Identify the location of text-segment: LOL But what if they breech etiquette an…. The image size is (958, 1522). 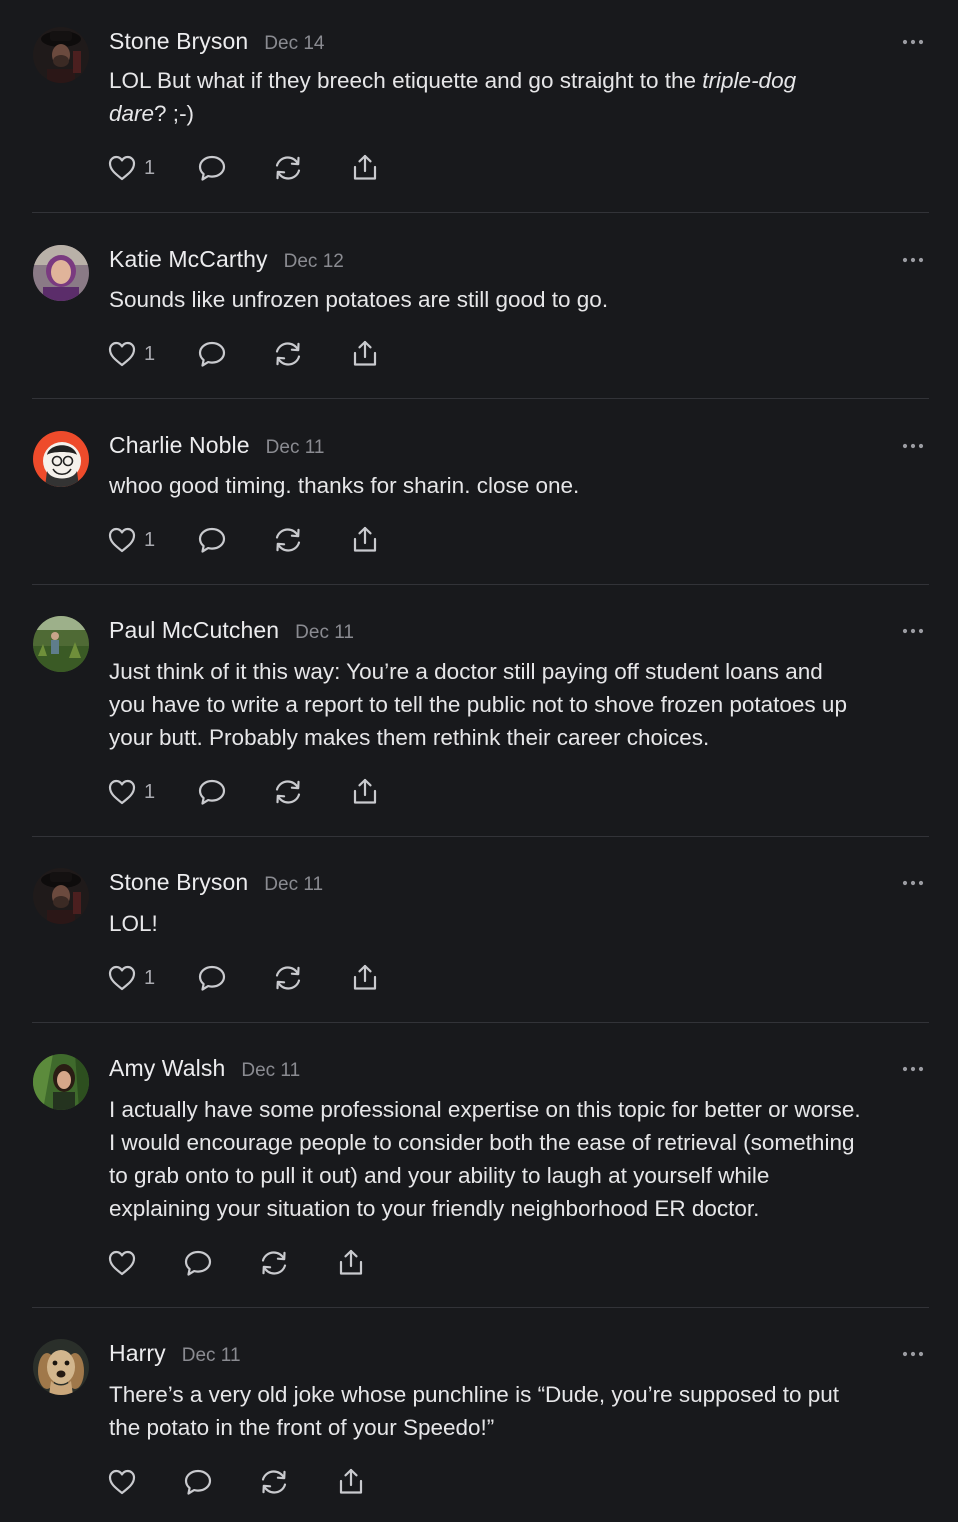
(406, 80).